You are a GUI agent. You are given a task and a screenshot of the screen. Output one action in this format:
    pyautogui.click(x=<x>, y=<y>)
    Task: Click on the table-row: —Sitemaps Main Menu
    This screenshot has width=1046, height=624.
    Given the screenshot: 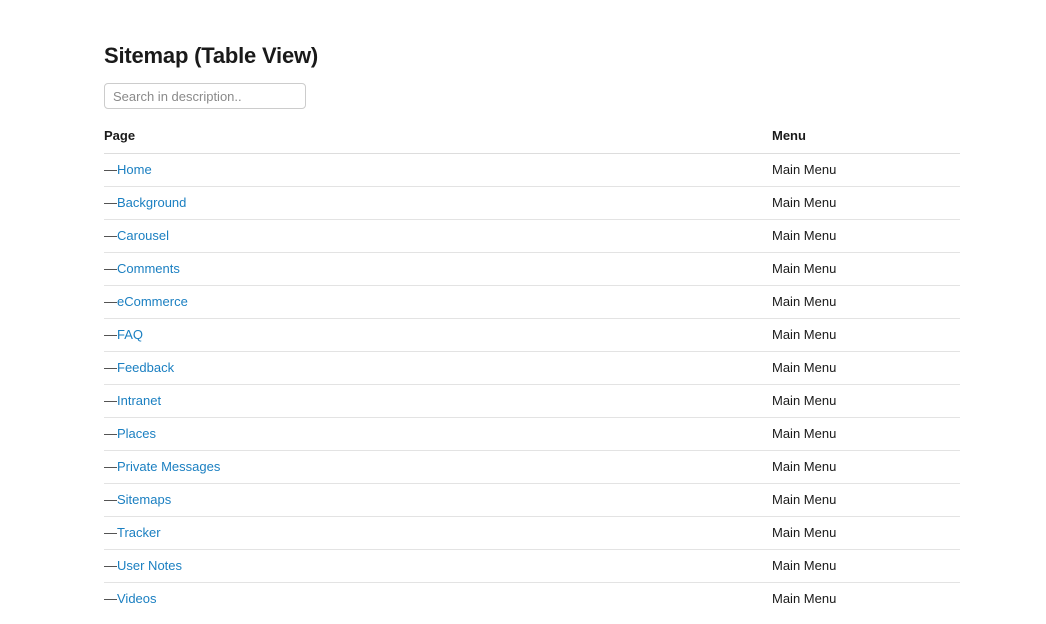 What is the action you would take?
    pyautogui.click(x=532, y=500)
    